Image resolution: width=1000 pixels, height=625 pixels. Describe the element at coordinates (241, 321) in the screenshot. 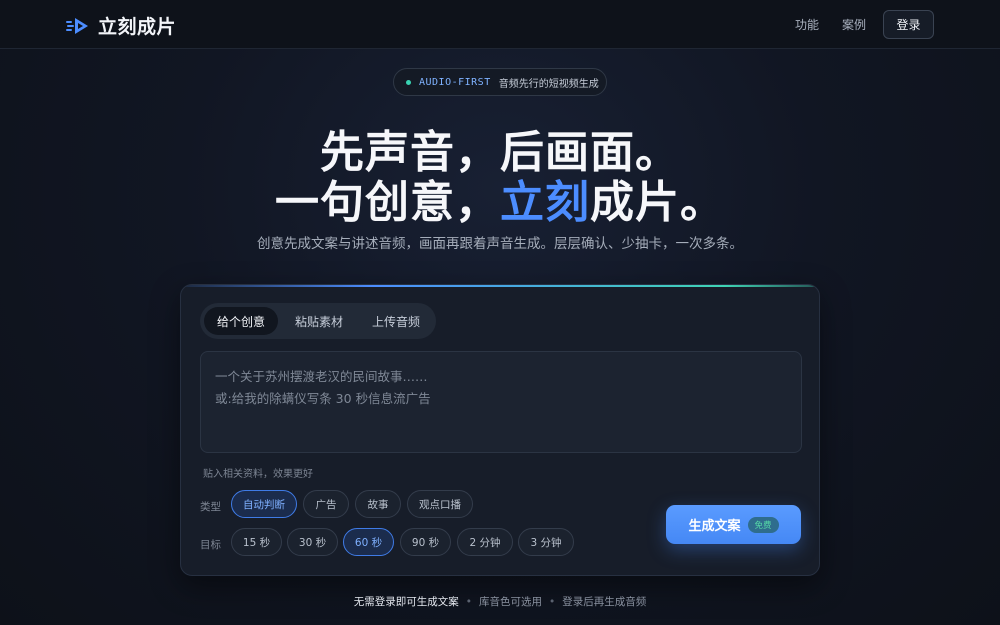

I see `tab-give-idea: 给个创意` at that location.